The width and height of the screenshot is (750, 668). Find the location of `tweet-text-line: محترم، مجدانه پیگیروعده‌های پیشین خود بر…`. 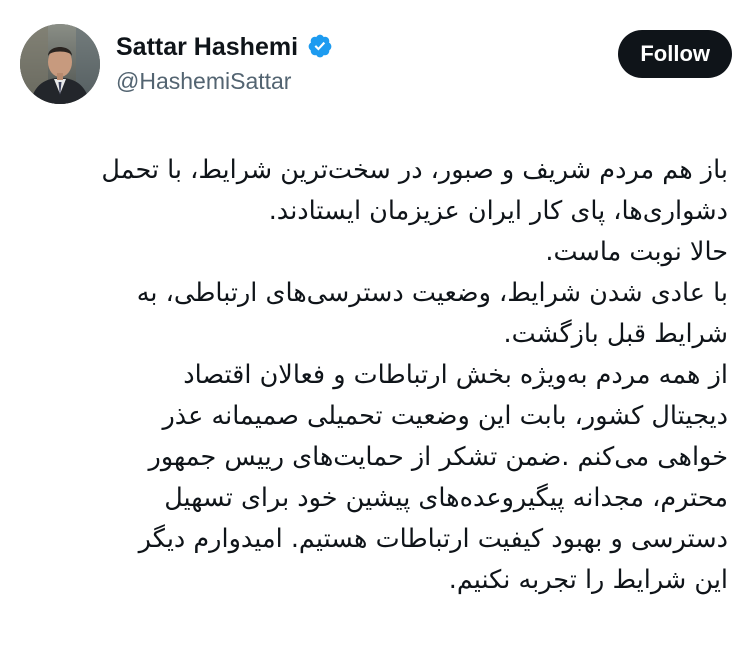

tweet-text-line: محترم، مجدانه پیگیروعده‌های پیشین خود بر… is located at coordinates (446, 498).